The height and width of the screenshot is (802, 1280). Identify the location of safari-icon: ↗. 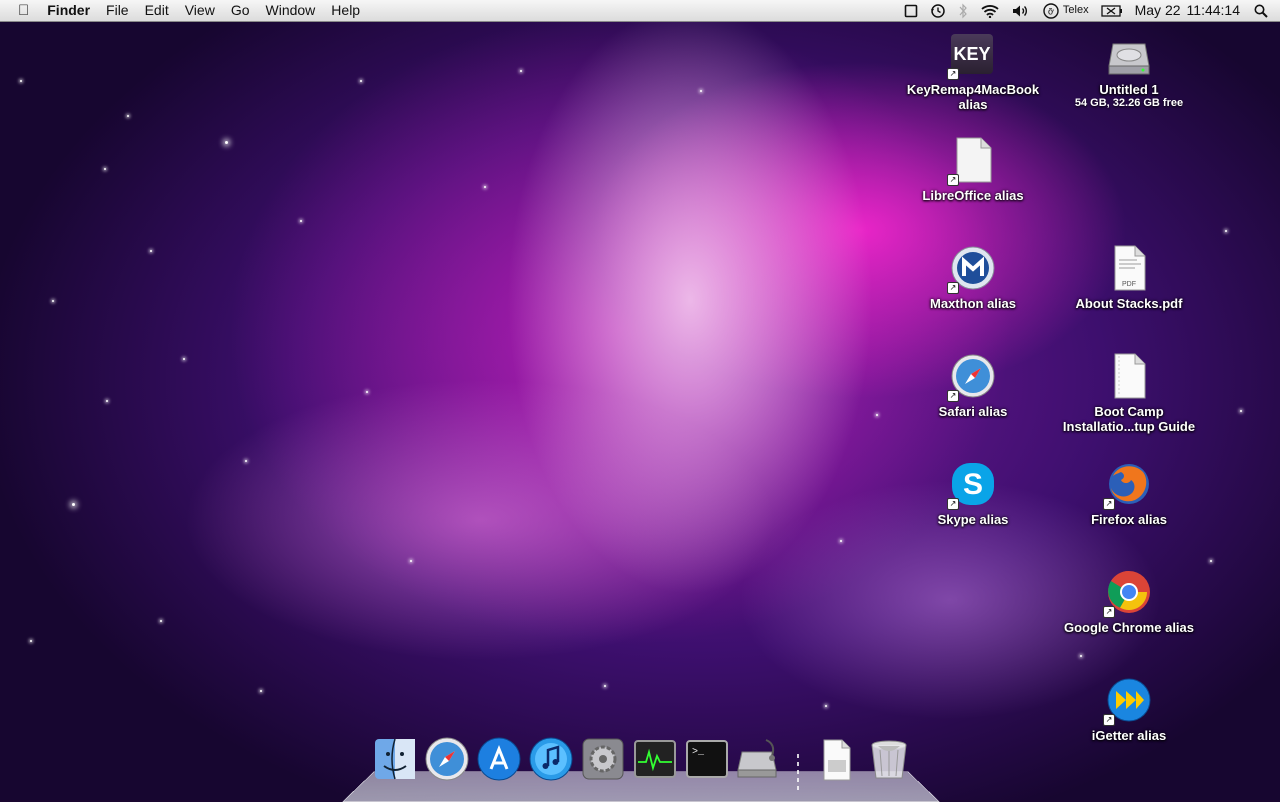
(972, 377).